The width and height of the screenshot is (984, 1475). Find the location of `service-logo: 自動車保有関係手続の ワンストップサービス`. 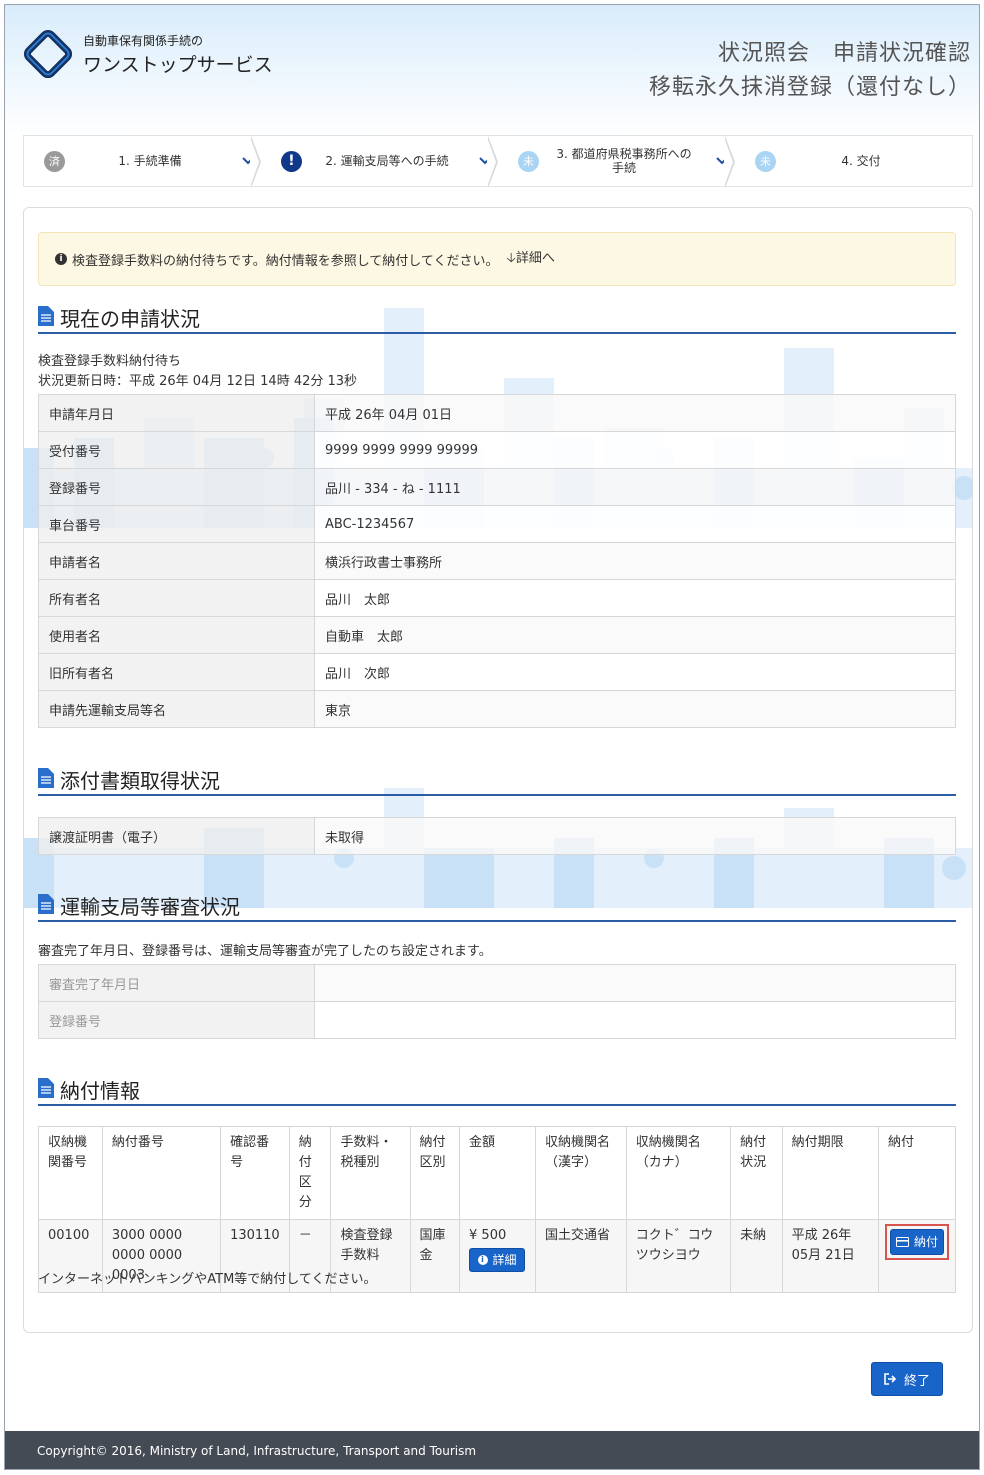

service-logo: 自動車保有関係手続の ワンストップサービス is located at coordinates (147, 54).